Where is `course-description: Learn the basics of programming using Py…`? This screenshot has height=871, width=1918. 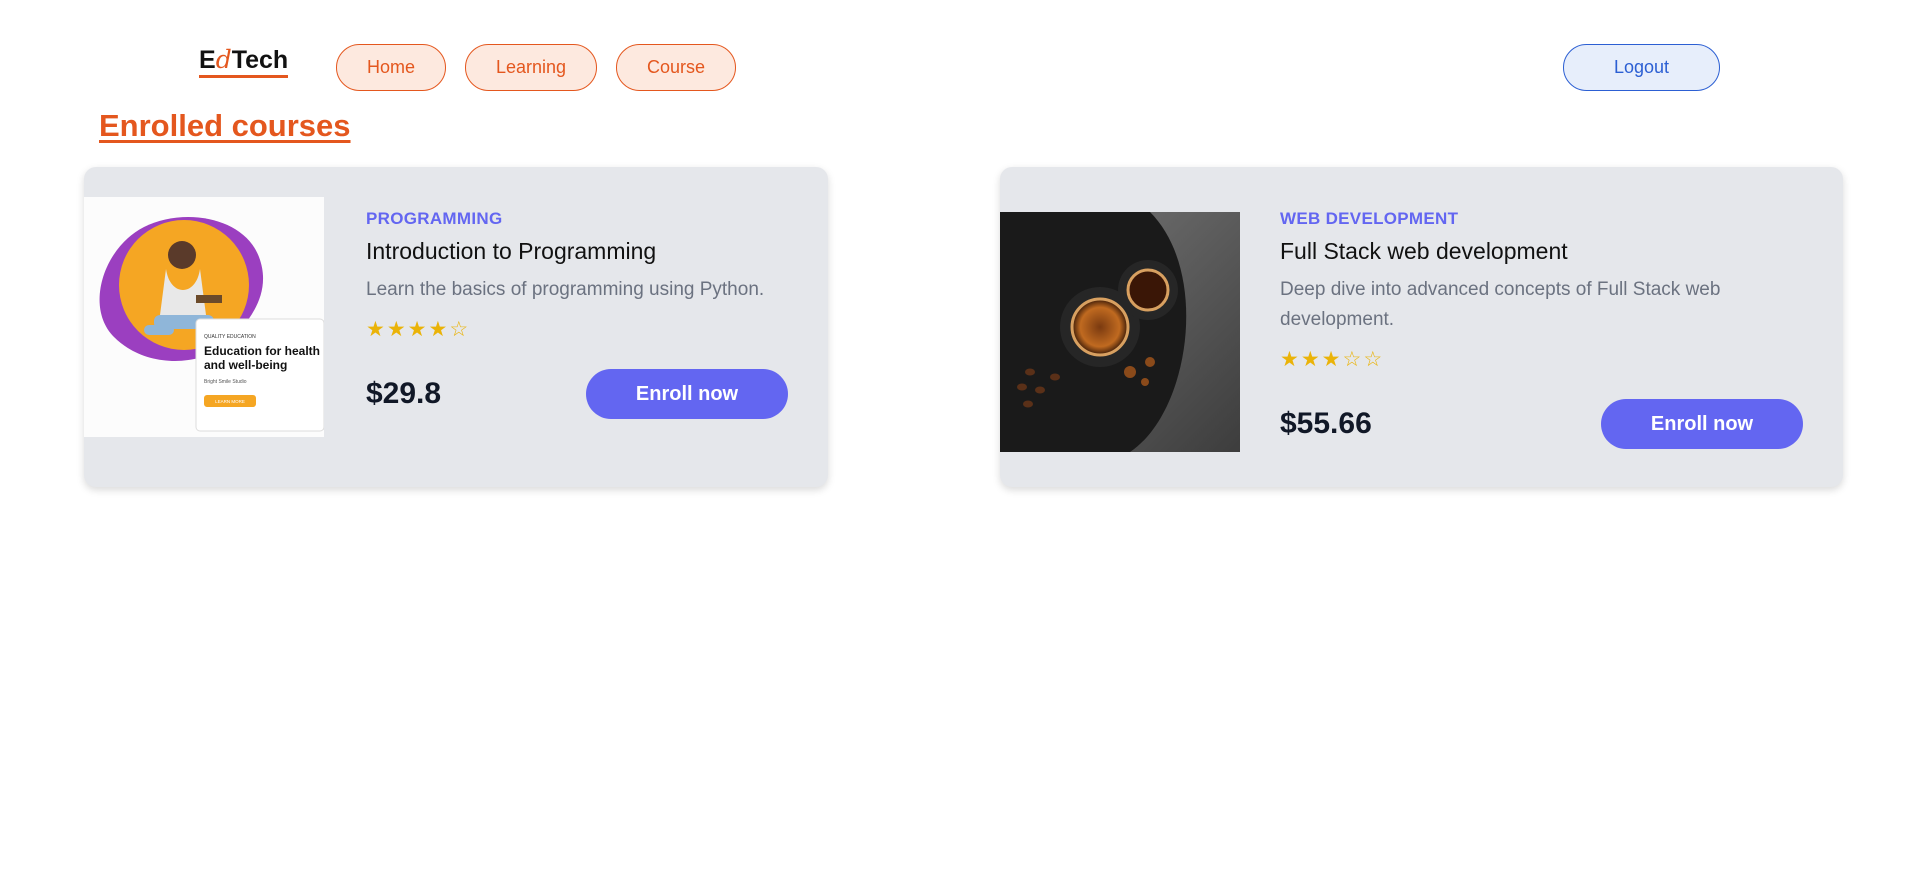
course-description: Learn the basics of programming using Py… is located at coordinates (565, 289).